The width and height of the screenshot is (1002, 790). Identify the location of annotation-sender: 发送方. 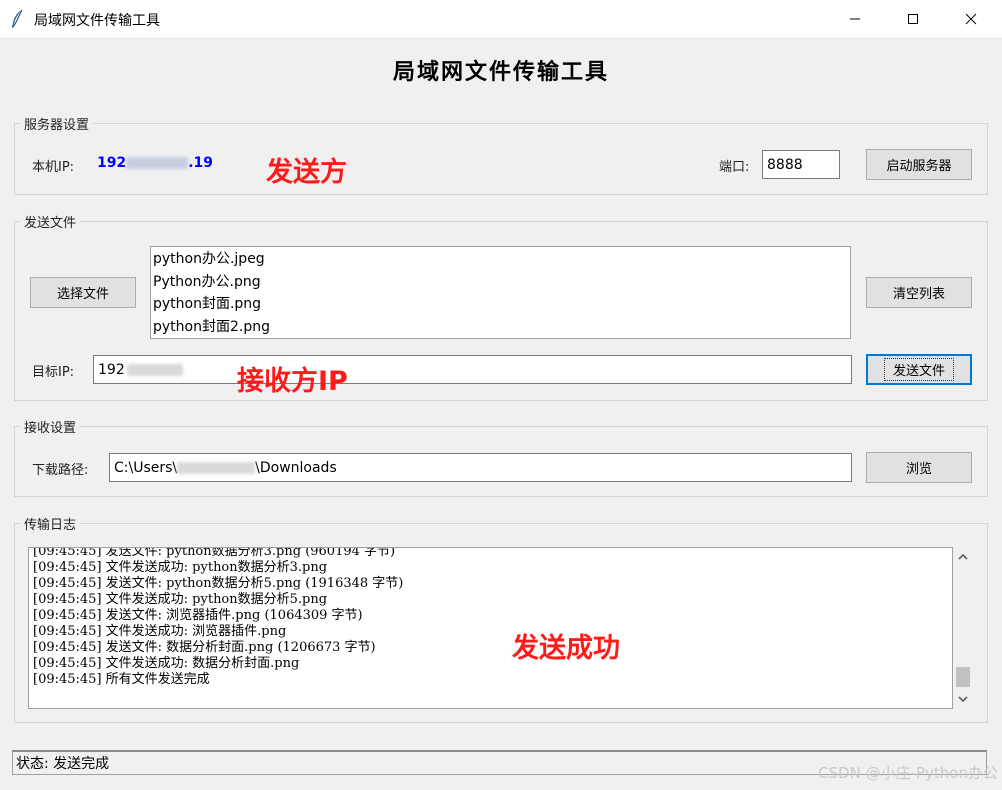
(306, 172).